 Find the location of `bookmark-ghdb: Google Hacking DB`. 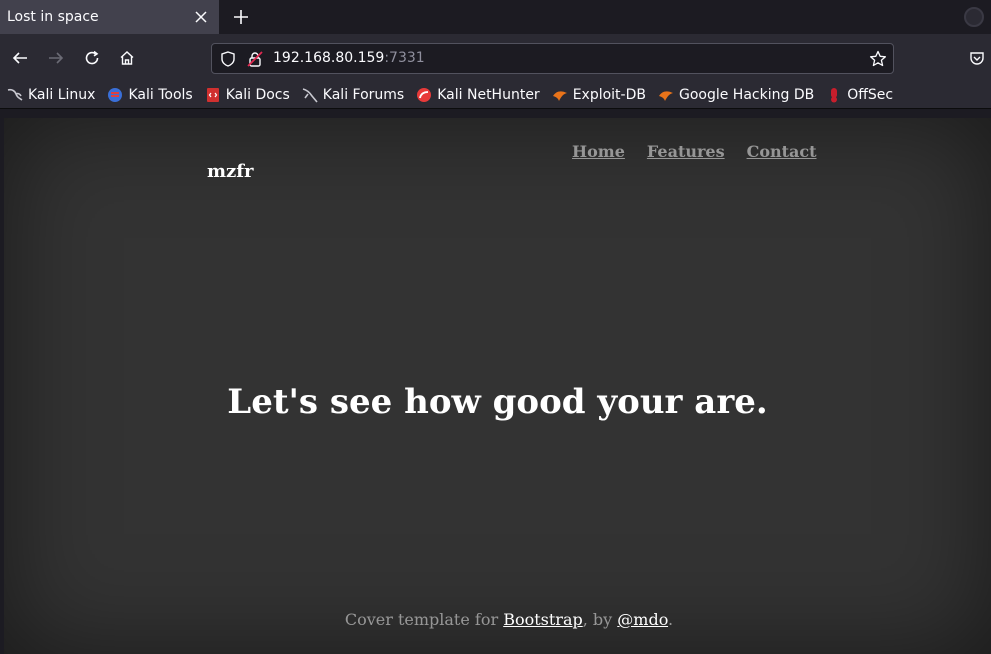

bookmark-ghdb: Google Hacking DB is located at coordinates (736, 95).